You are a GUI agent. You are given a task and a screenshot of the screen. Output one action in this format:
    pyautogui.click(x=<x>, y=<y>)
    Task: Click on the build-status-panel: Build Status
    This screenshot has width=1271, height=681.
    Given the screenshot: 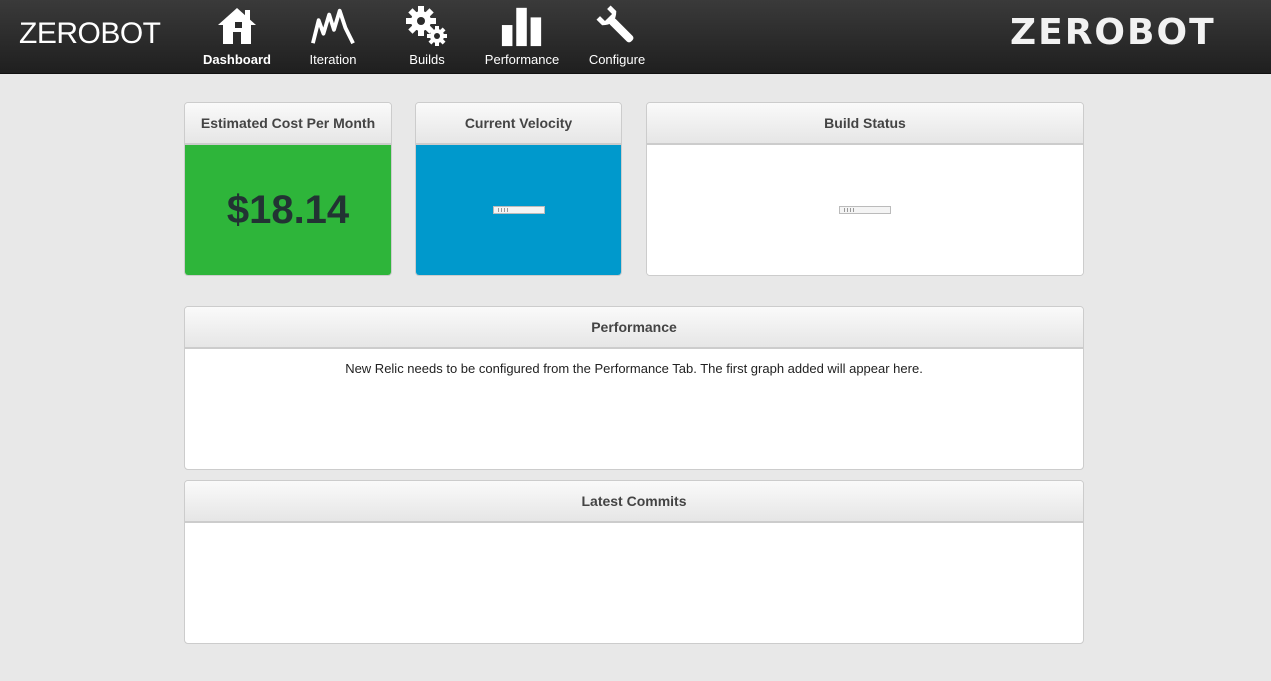 What is the action you would take?
    pyautogui.click(x=865, y=189)
    